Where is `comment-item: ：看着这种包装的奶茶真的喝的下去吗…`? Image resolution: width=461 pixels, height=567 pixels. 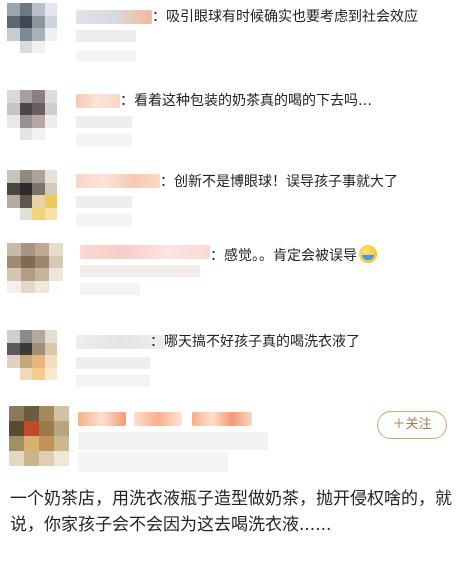
comment-item: ：看着这种包装的奶茶真的喝的下去吗… is located at coordinates (230, 120).